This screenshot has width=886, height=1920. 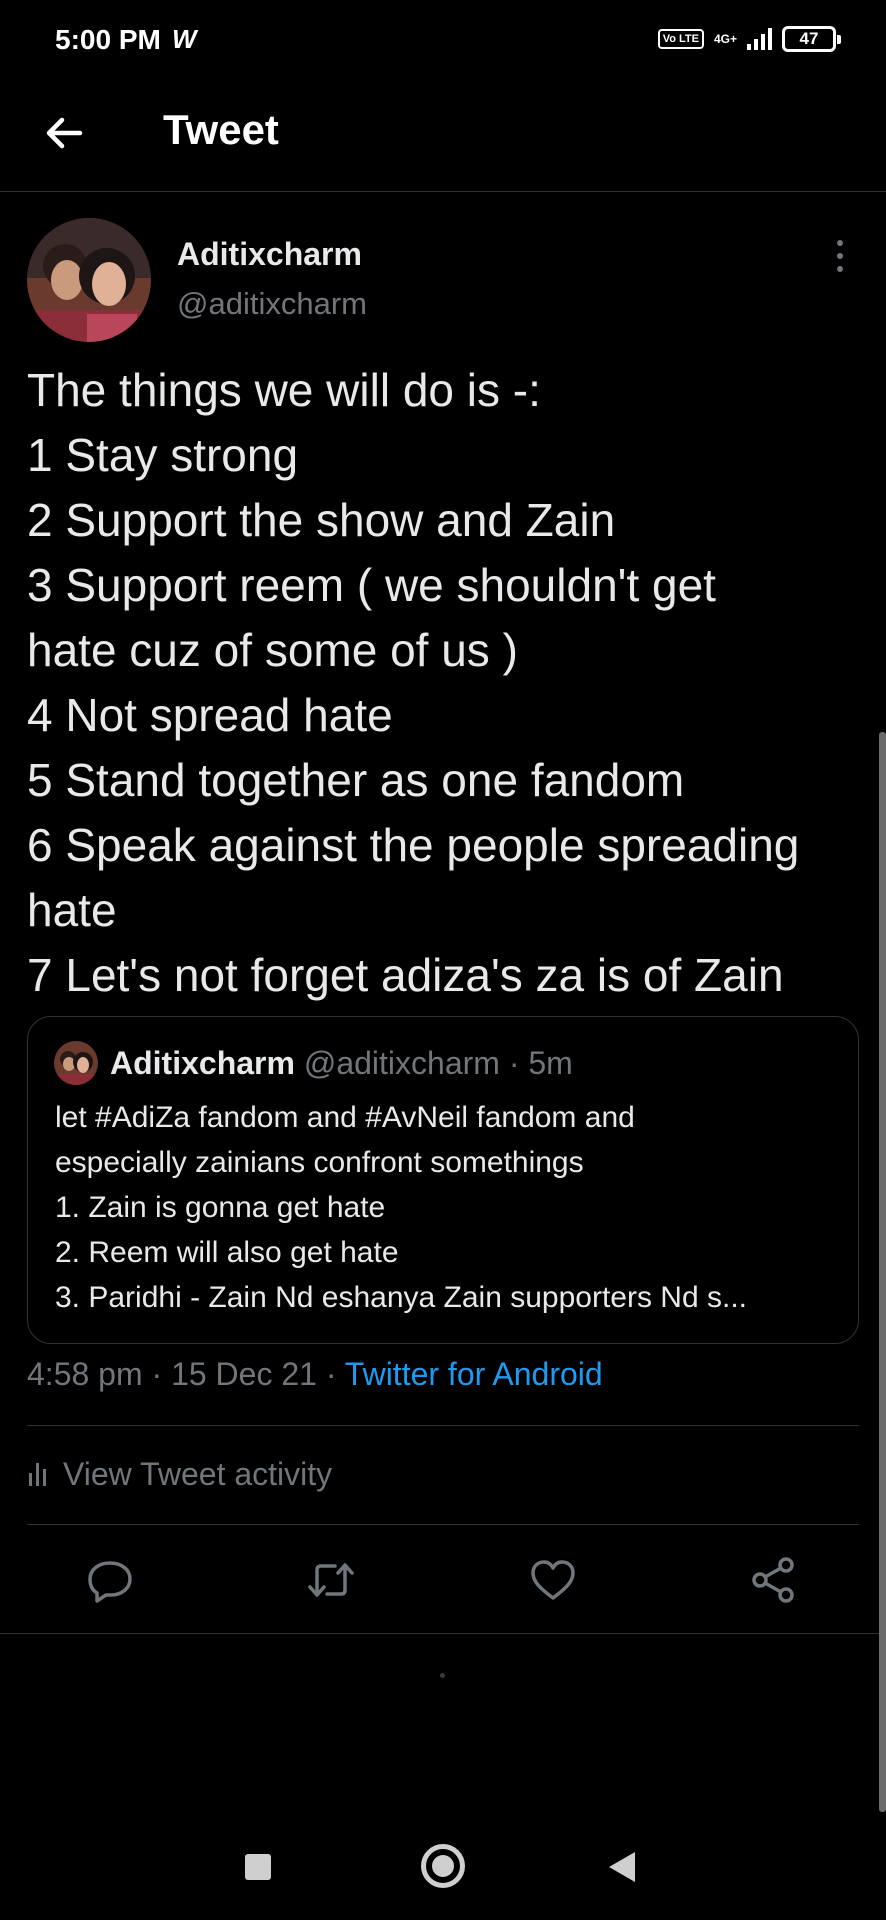 What do you see at coordinates (345, 1117) in the screenshot?
I see `quoted-line: let #AdiZa fandom and #AvNeil fandom and` at bounding box center [345, 1117].